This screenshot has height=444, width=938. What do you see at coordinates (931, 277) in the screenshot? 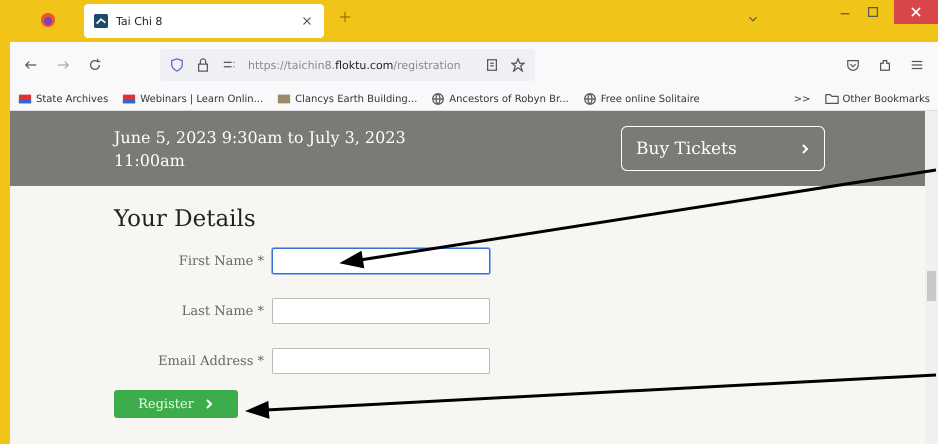
I see `scrollbar` at bounding box center [931, 277].